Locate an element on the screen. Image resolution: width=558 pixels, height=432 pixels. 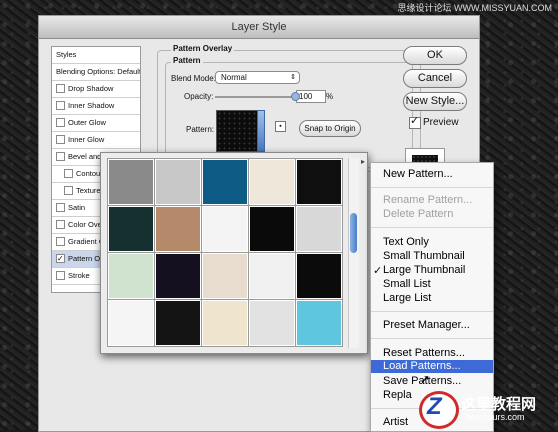
style-item-label: Styles is located at coordinates (66, 54).